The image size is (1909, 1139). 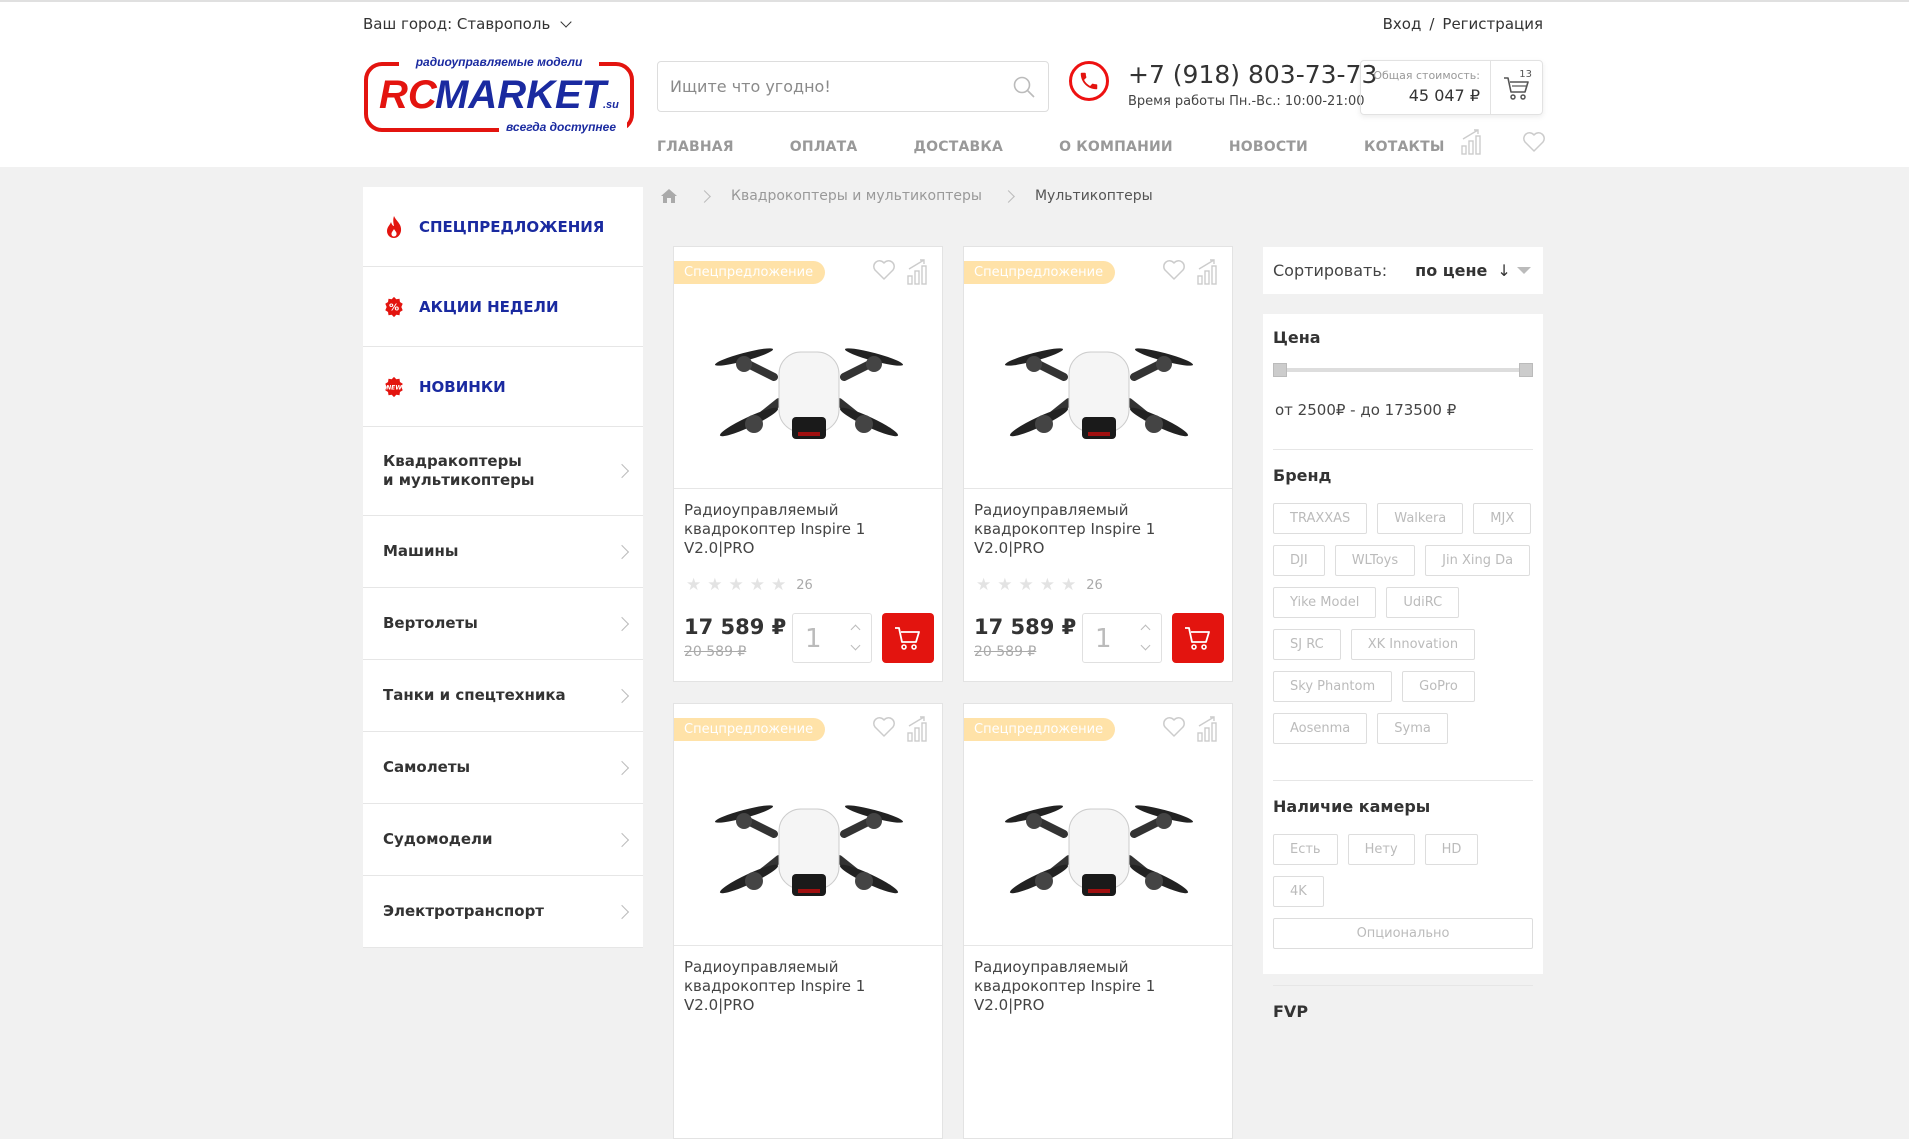 What do you see at coordinates (1403, 370) in the screenshot?
I see `price-slider` at bounding box center [1403, 370].